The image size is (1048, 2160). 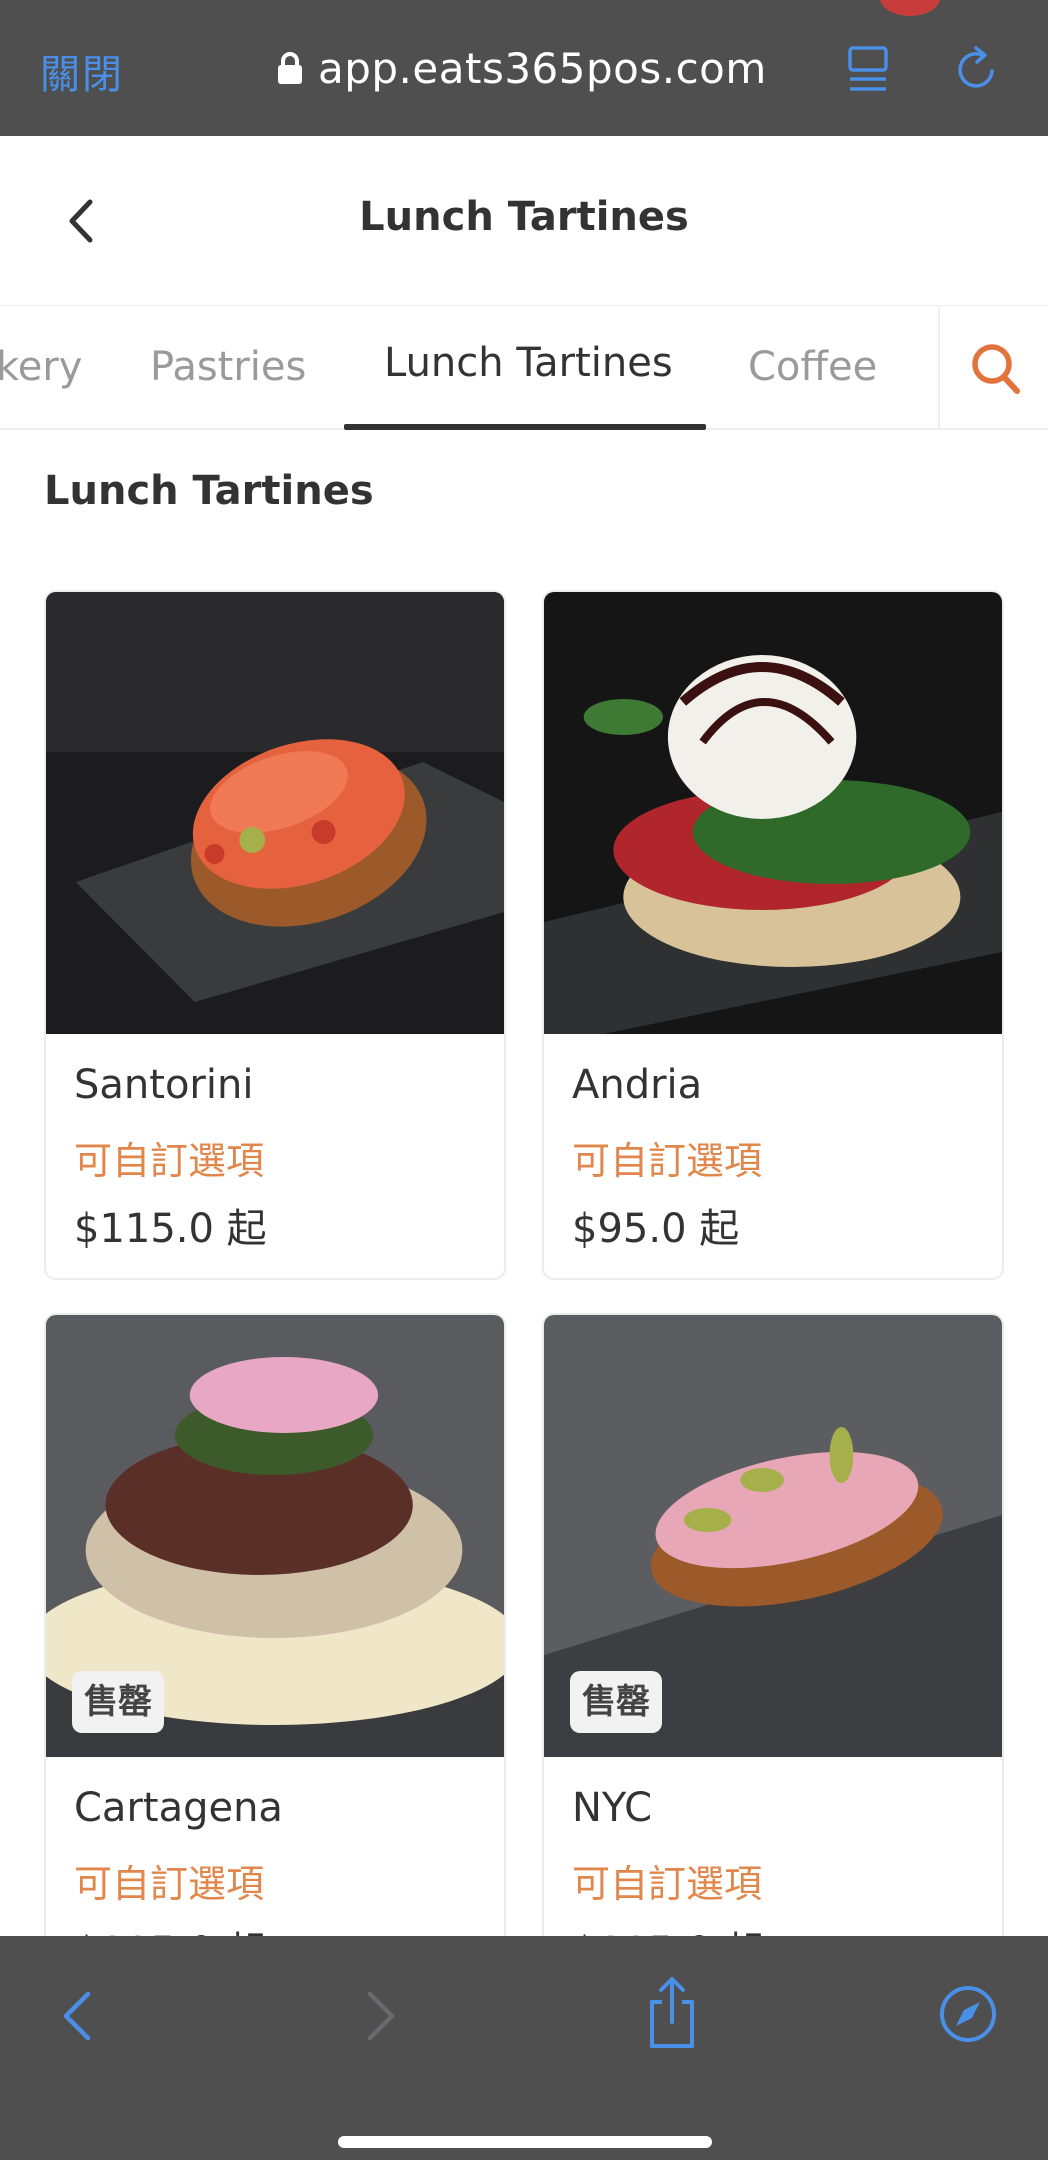 What do you see at coordinates (170, 1229) in the screenshot?
I see `item-price: $115.0 起` at bounding box center [170, 1229].